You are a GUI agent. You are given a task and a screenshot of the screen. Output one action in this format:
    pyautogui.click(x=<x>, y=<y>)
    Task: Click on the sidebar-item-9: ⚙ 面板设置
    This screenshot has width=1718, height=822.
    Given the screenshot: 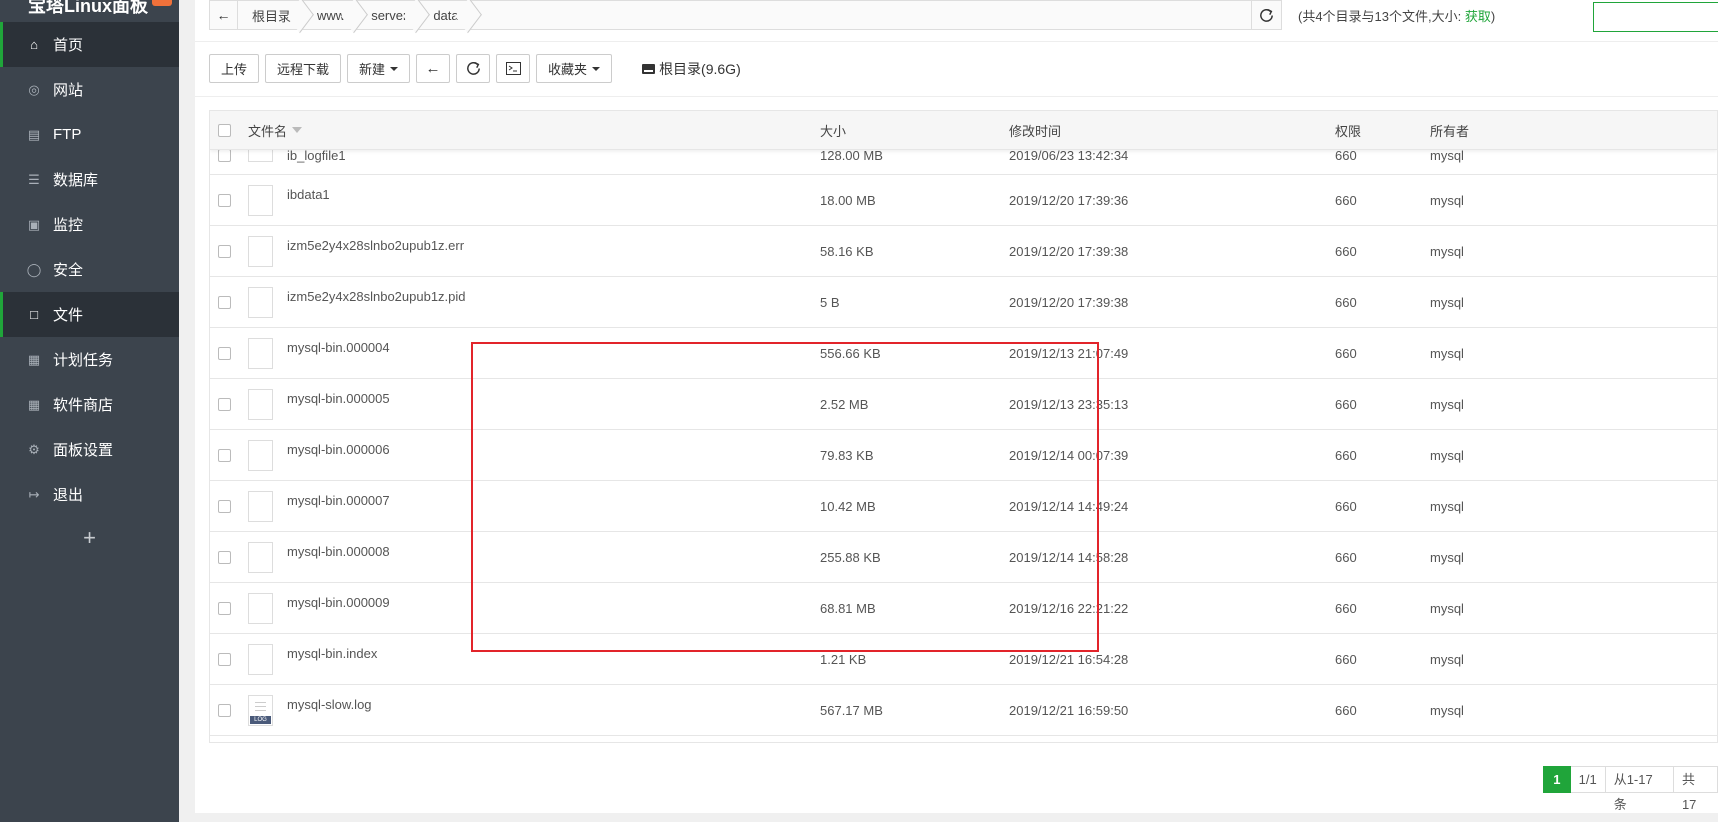 What is the action you would take?
    pyautogui.click(x=89, y=449)
    